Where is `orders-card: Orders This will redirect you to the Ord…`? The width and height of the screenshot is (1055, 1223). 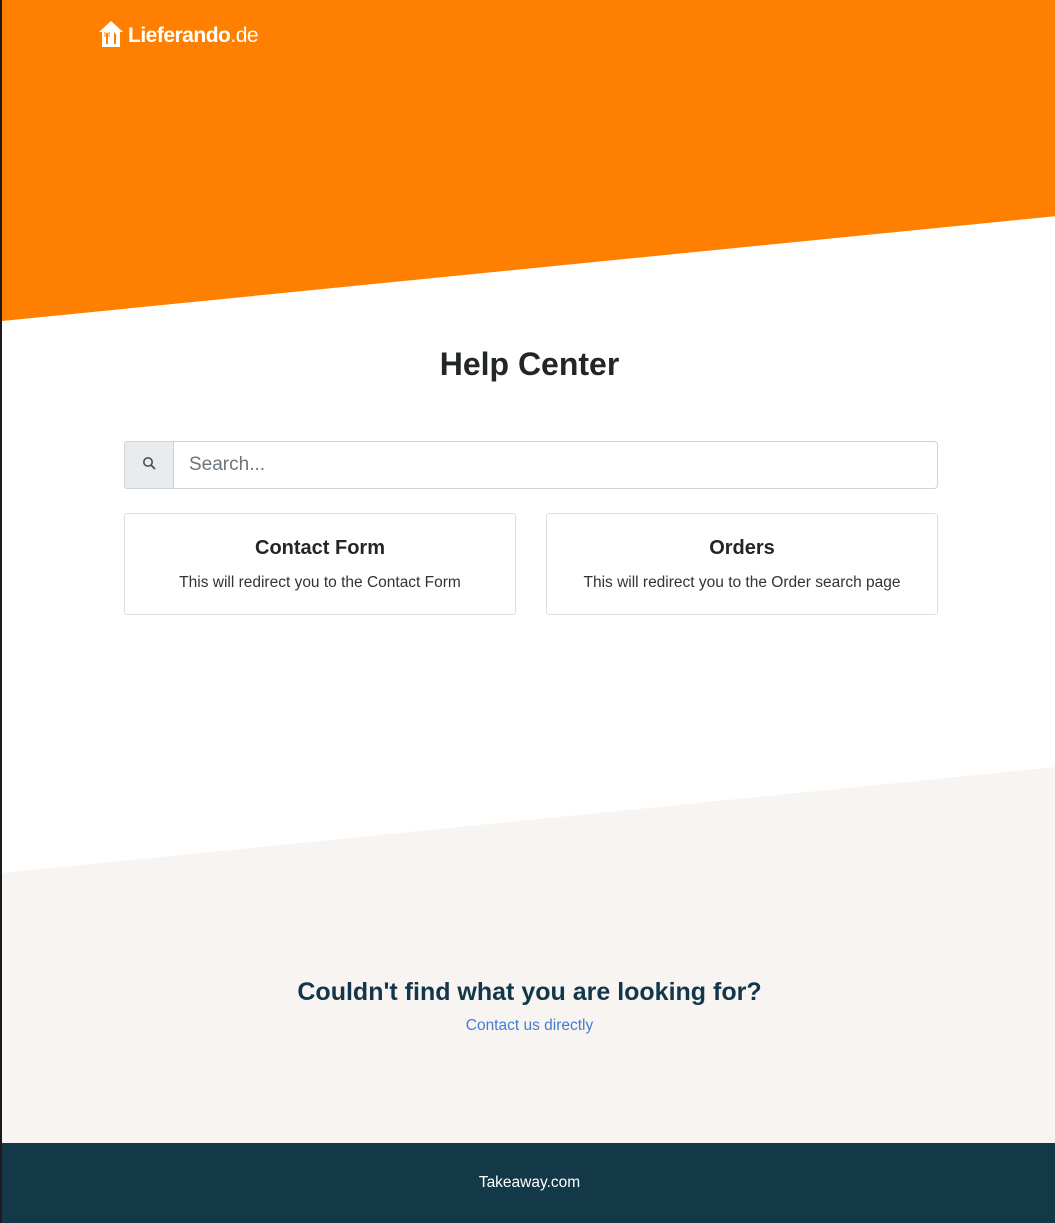
orders-card: Orders This will redirect you to the Ord… is located at coordinates (742, 564).